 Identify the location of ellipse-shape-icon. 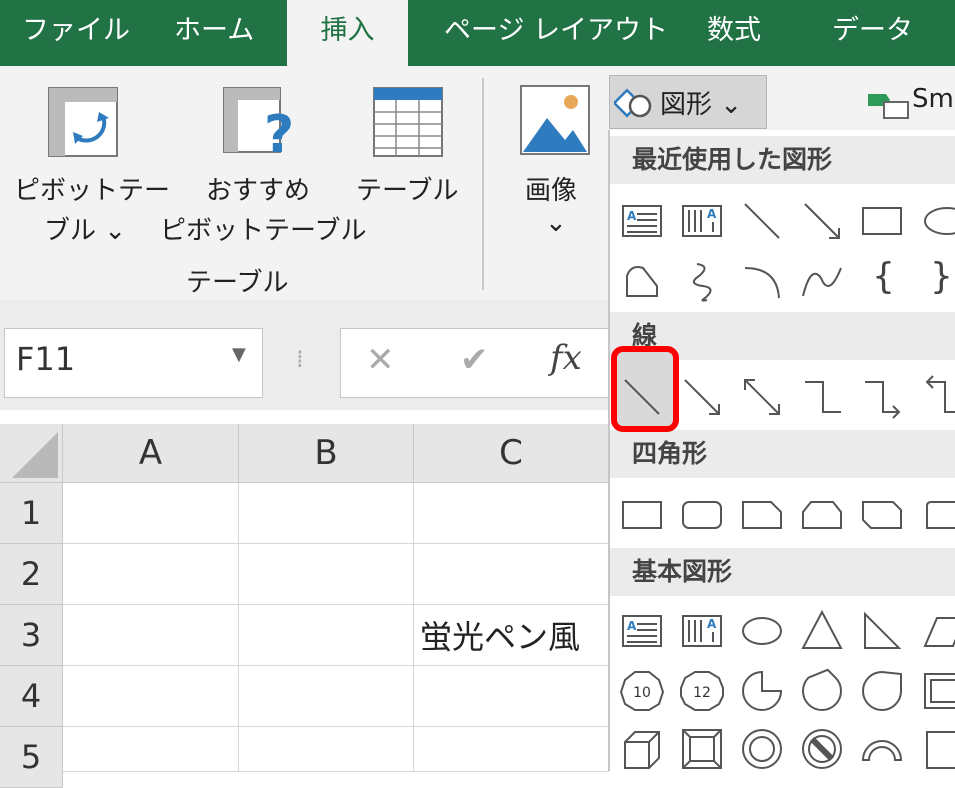
(762, 631).